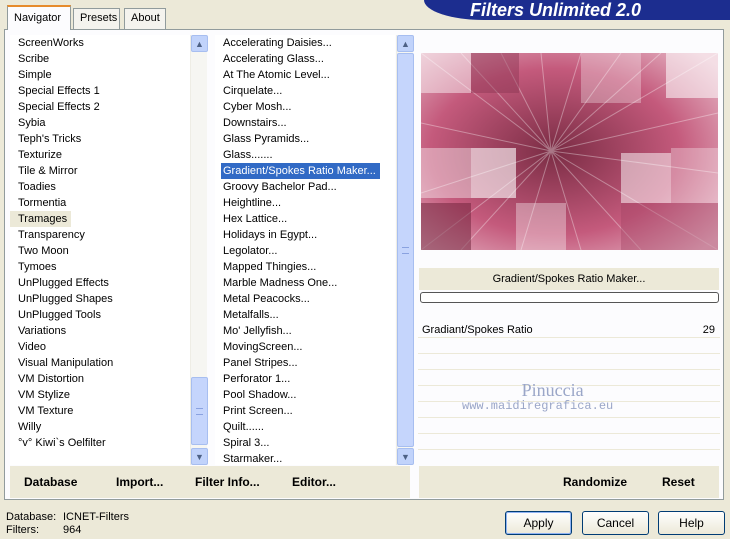 Image resolution: width=730 pixels, height=539 pixels. What do you see at coordinates (100, 443) in the screenshot?
I see `list-item: °v° Kiwi`s Oelfilter` at bounding box center [100, 443].